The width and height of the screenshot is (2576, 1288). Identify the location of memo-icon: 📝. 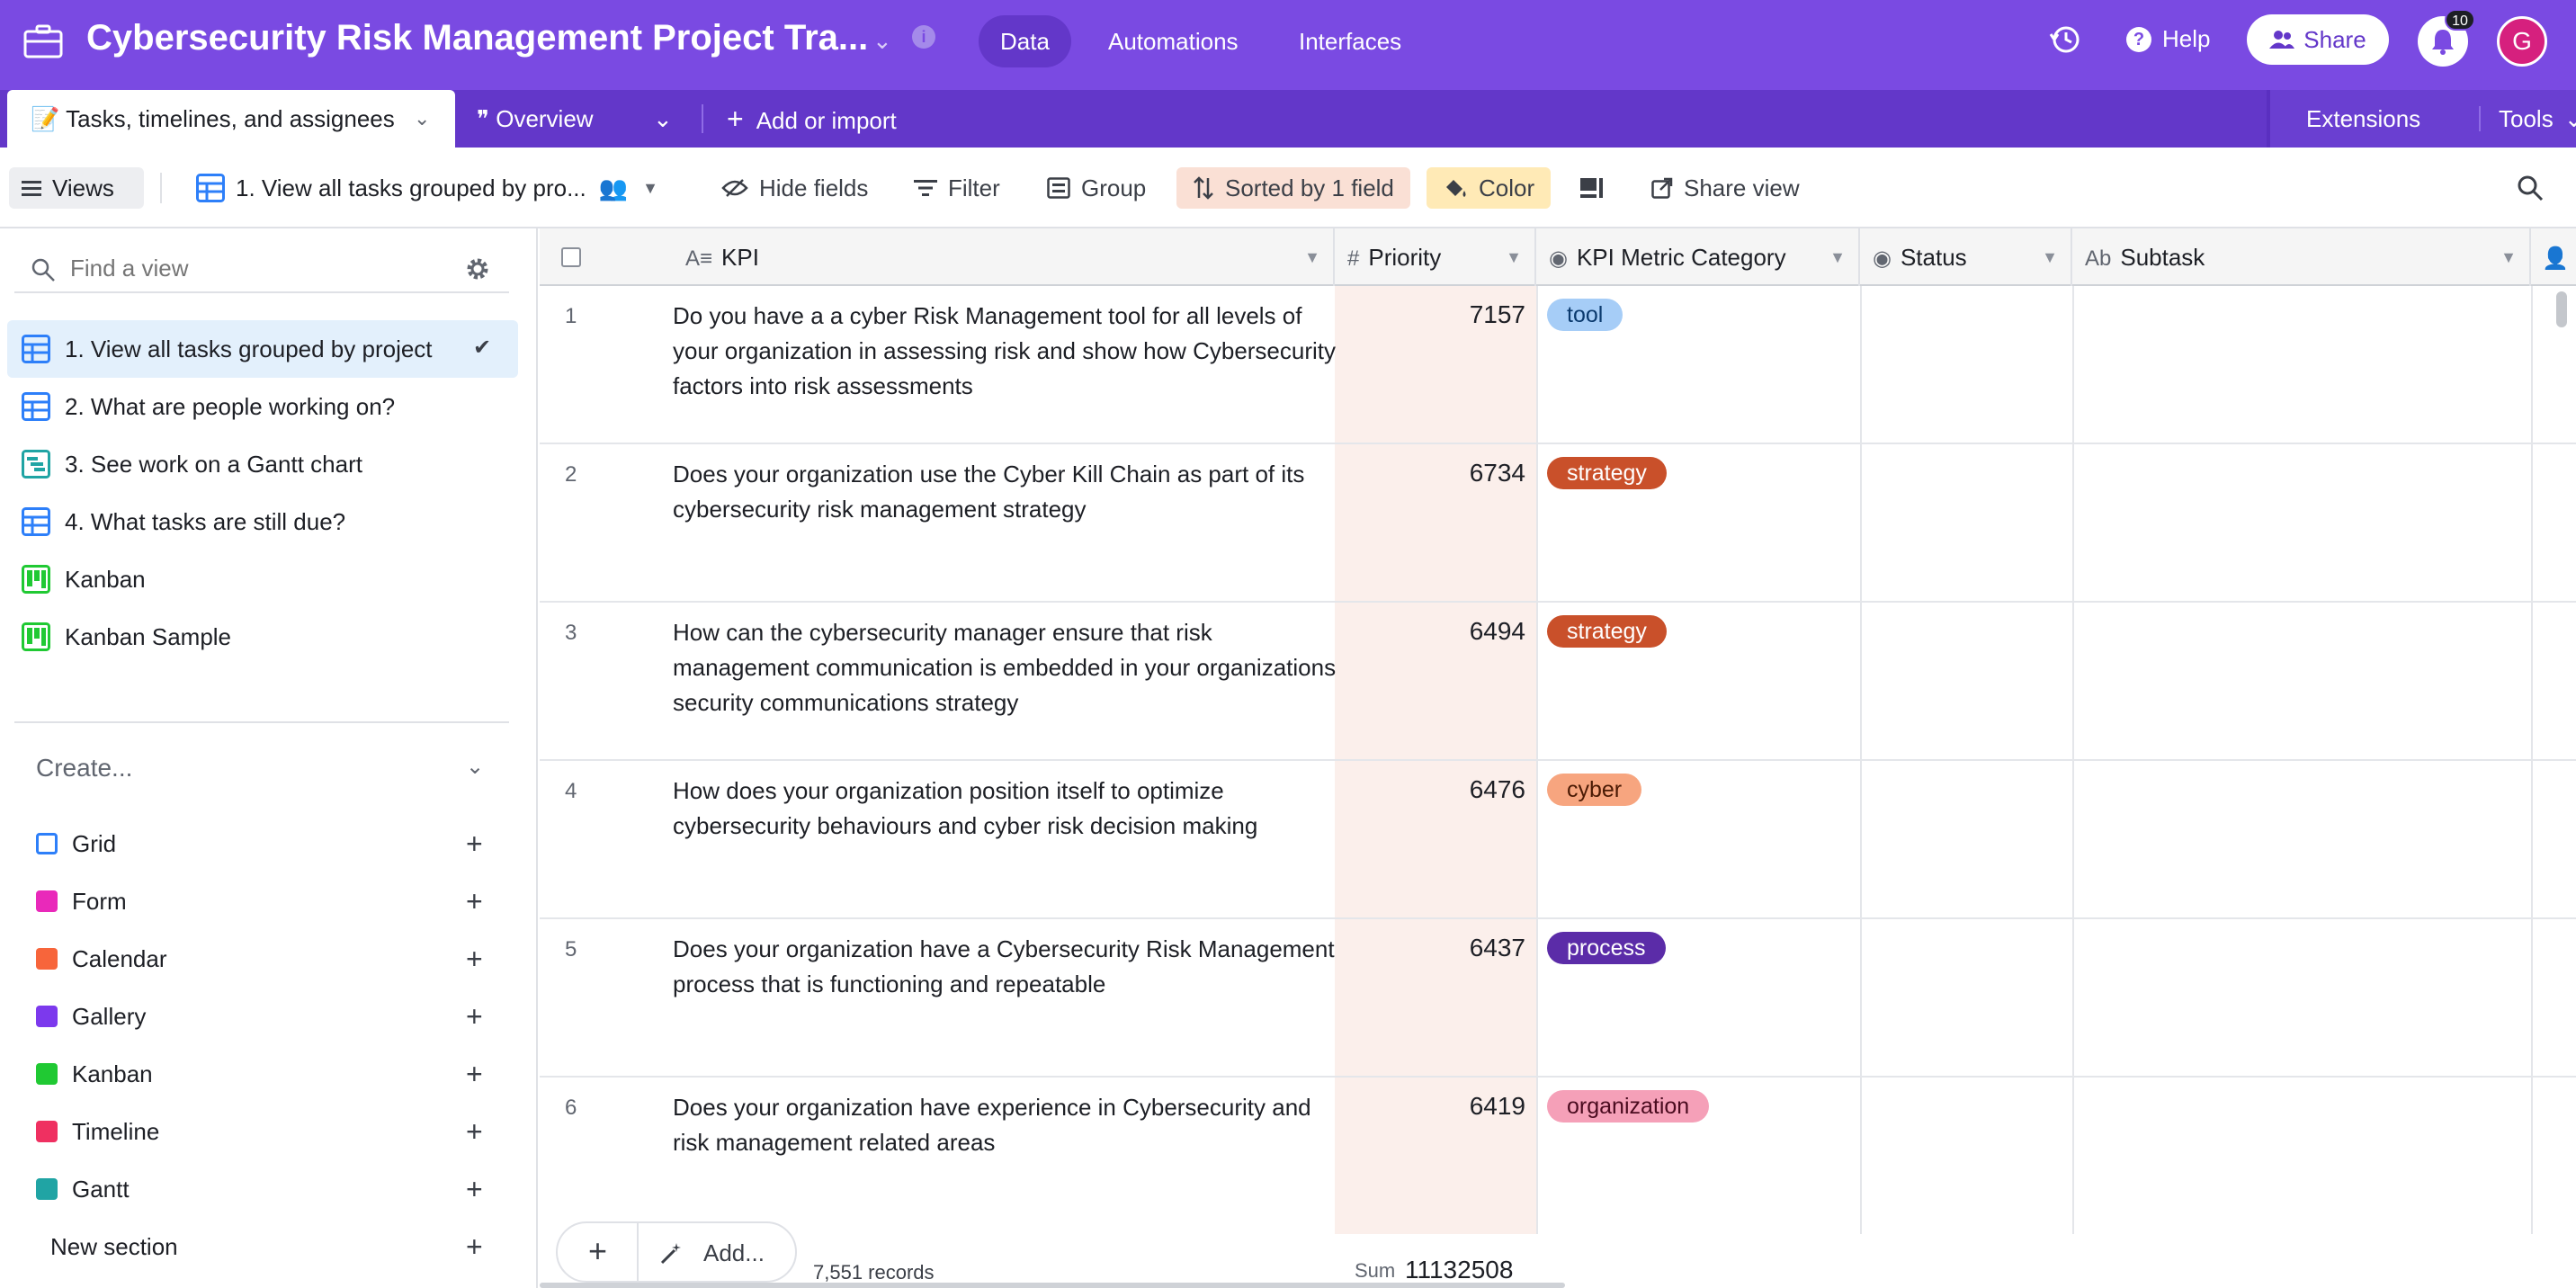
(49, 119).